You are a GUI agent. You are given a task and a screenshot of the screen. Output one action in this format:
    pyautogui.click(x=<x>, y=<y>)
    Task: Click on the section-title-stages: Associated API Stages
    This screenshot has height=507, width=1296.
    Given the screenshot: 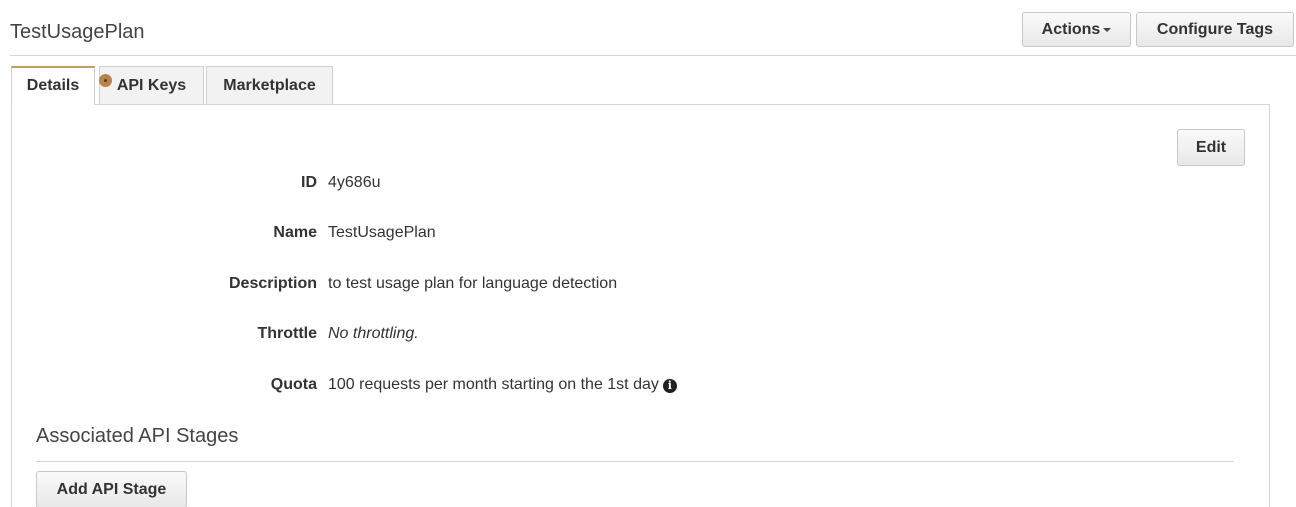 What is the action you would take?
    pyautogui.click(x=137, y=436)
    